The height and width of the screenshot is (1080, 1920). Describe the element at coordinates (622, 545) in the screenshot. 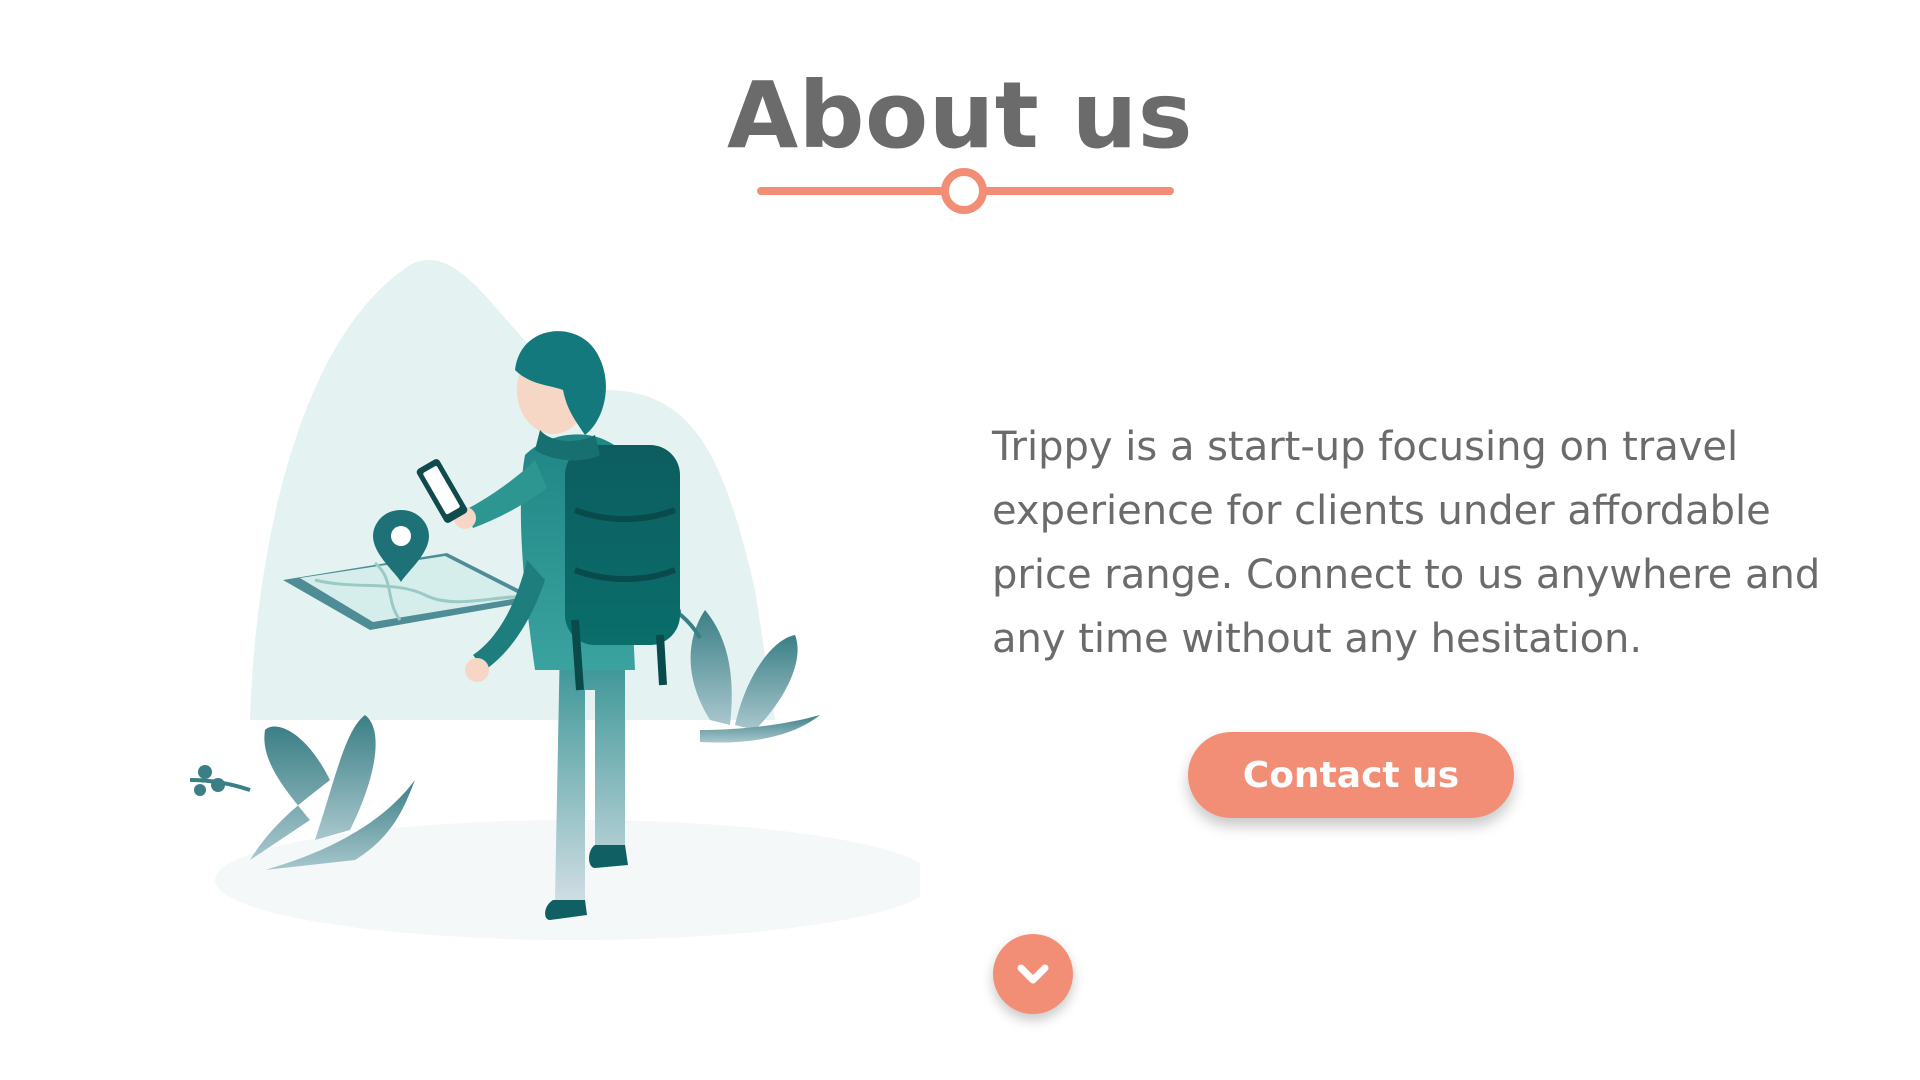

I see `backpack-icon` at that location.